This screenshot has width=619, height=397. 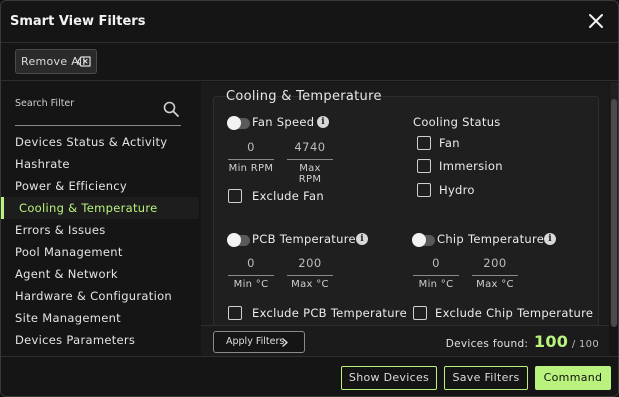 What do you see at coordinates (238, 240) in the screenshot?
I see `pcb-temp-toggle` at bounding box center [238, 240].